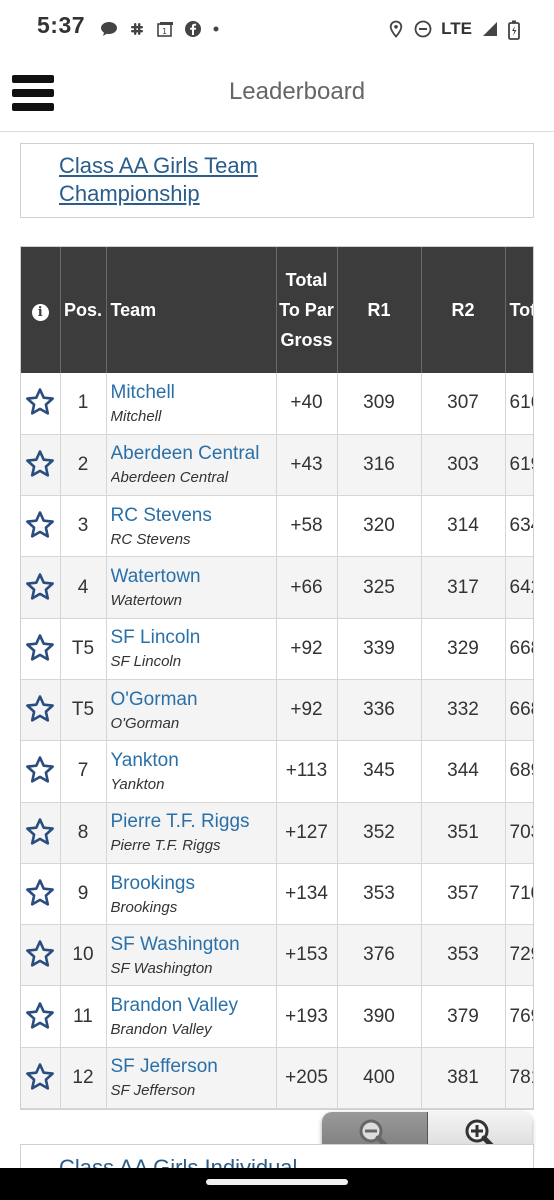  Describe the element at coordinates (193, 1006) in the screenshot. I see `team-link: Brandon Valley` at that location.